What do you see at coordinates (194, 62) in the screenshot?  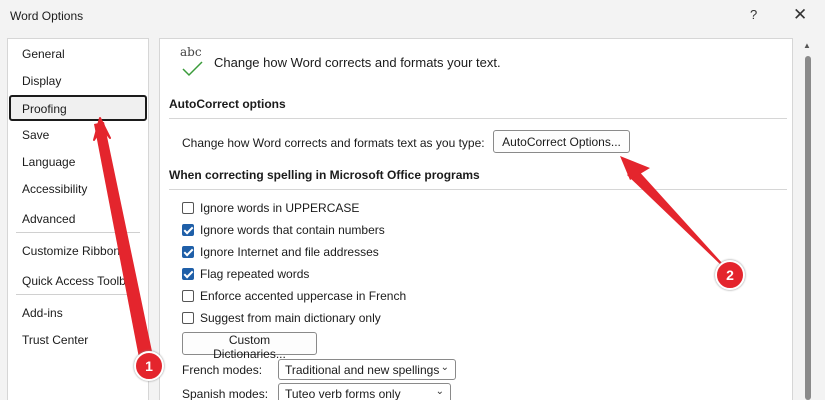 I see `abc-check-icon: abc` at bounding box center [194, 62].